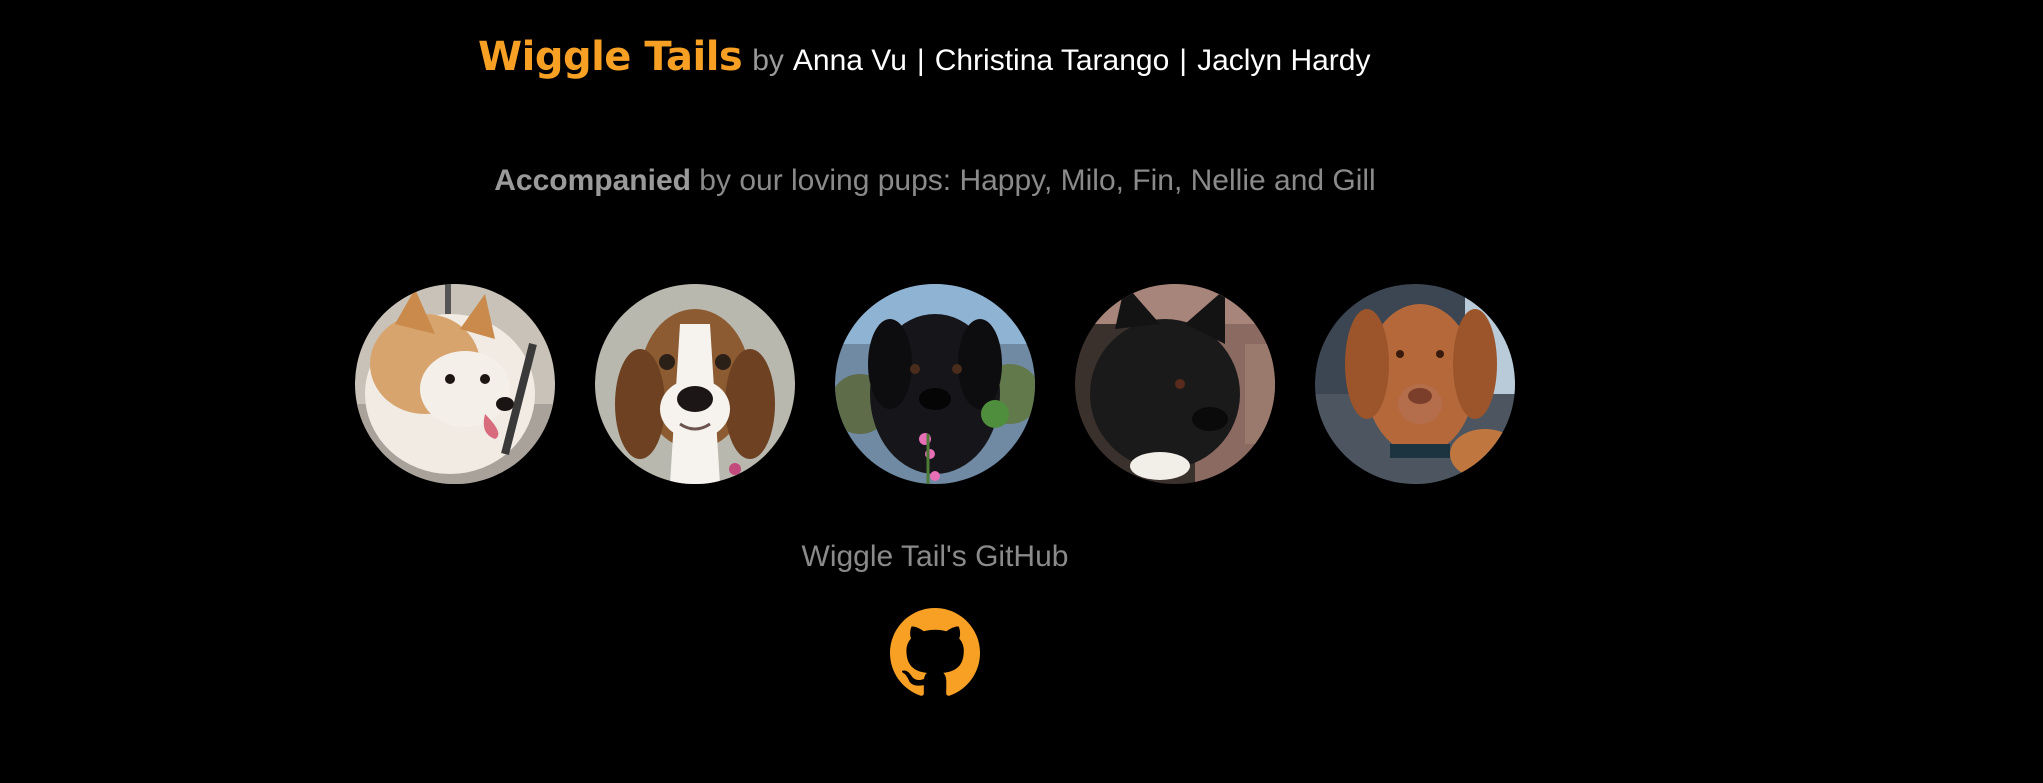 This screenshot has height=783, width=2043. I want to click on author-jaclyn-hardy: Jaclyn Hardy, so click(1284, 60).